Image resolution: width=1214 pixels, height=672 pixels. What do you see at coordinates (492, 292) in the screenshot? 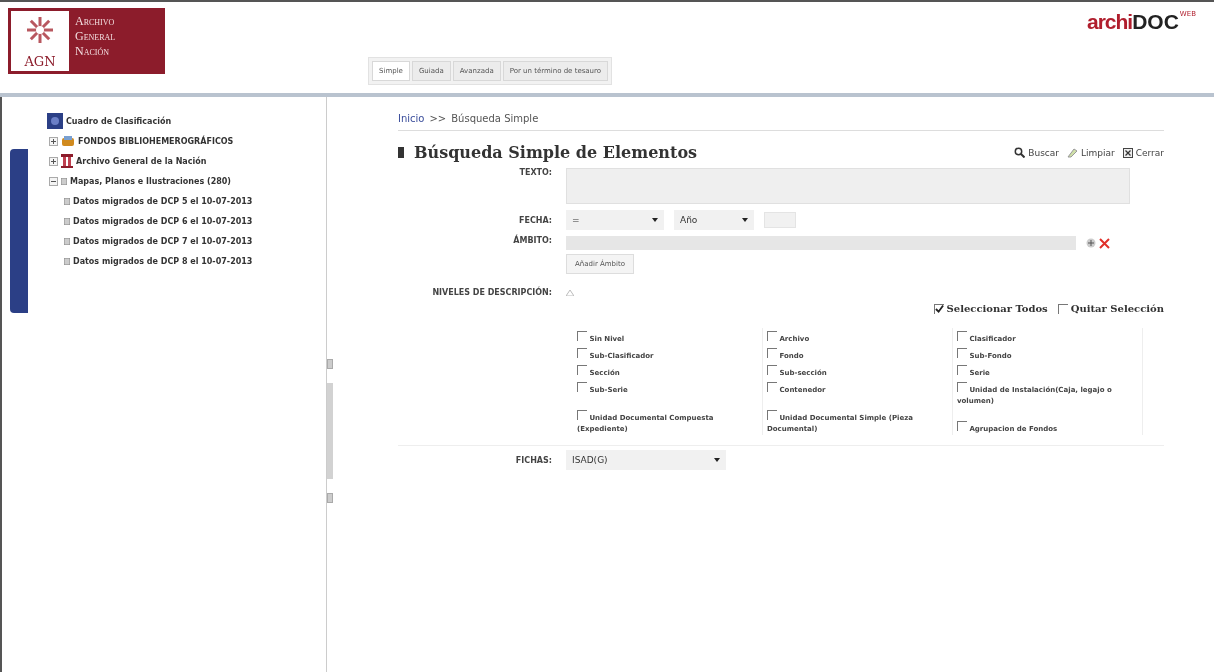
I see `field-label: NIVELES DE DESCRIPCIÓN:` at bounding box center [492, 292].